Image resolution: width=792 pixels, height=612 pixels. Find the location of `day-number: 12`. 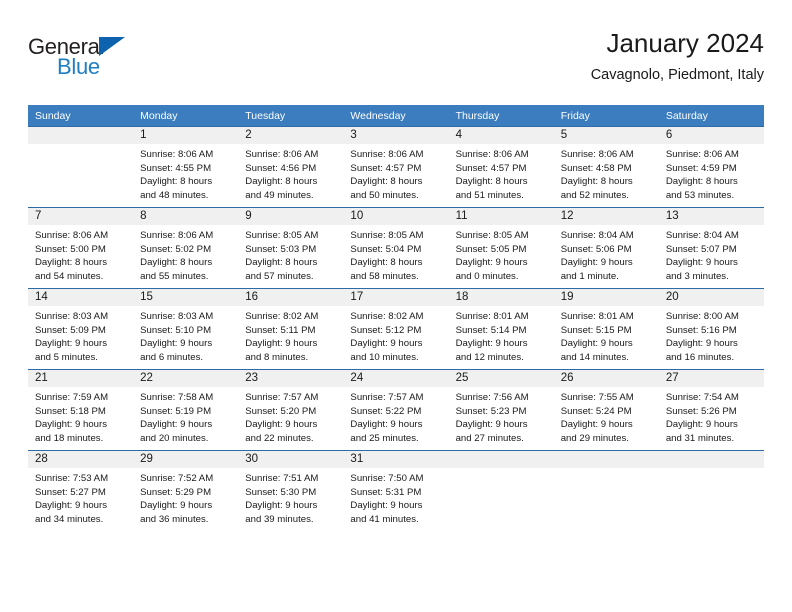

day-number: 12 is located at coordinates (606, 216).